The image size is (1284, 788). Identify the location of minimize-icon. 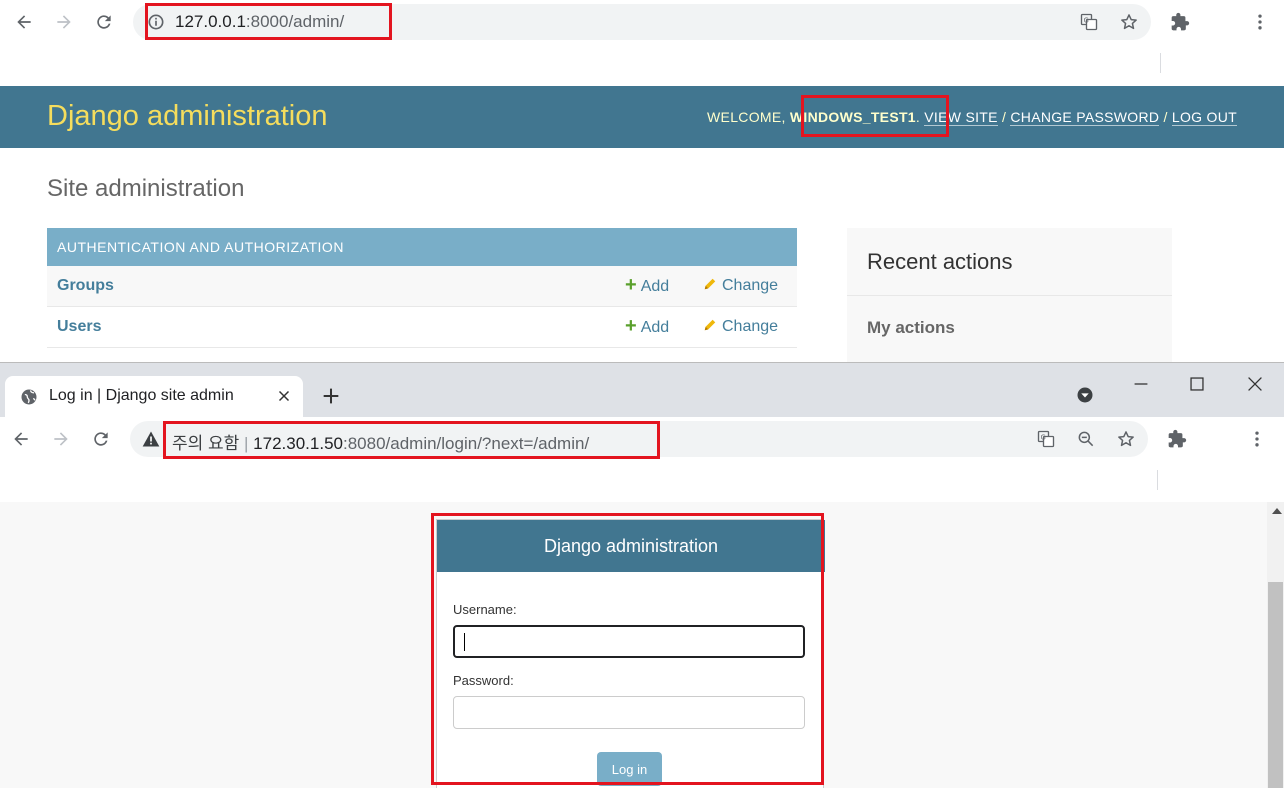
(1141, 384).